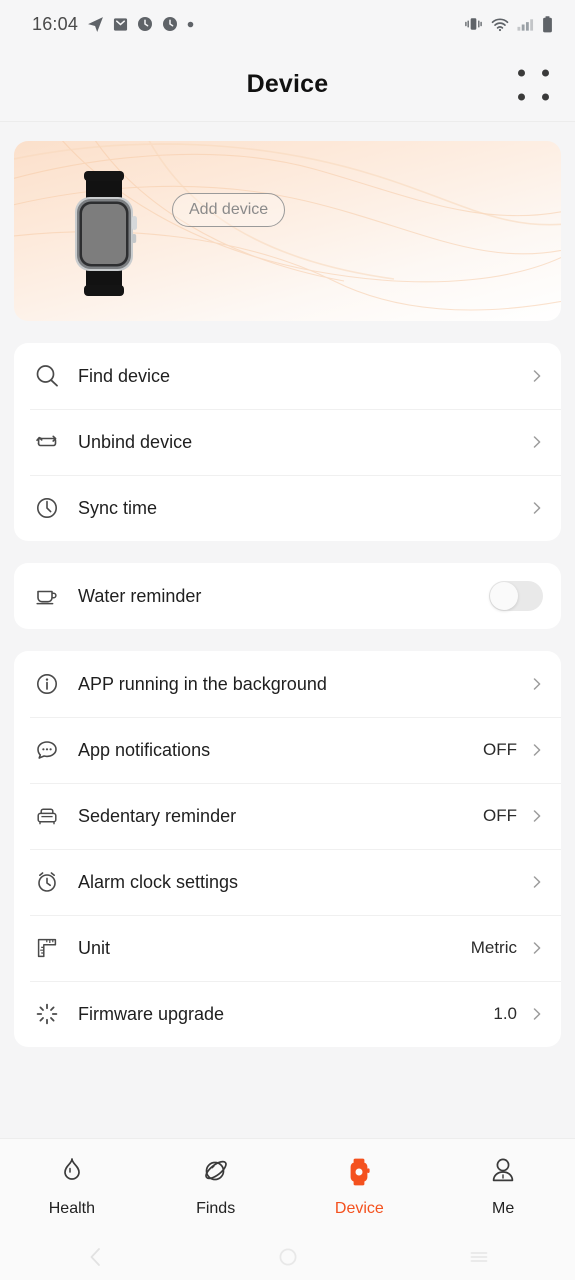 Image resolution: width=575 pixels, height=1280 pixels. Describe the element at coordinates (473, 24) in the screenshot. I see `vibrate-icon` at that location.